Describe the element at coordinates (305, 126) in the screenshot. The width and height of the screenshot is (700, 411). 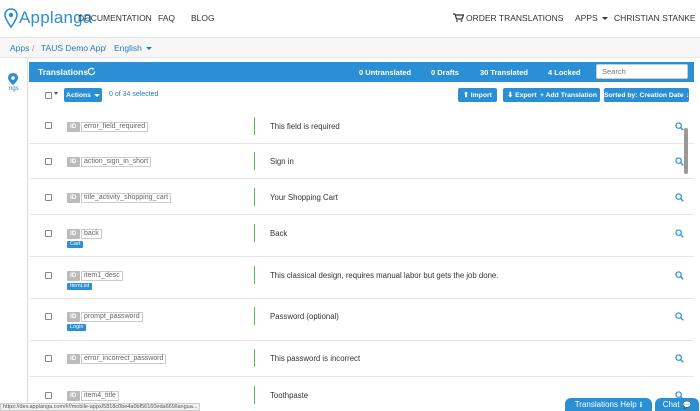
I see `translation-text: This field is required` at that location.